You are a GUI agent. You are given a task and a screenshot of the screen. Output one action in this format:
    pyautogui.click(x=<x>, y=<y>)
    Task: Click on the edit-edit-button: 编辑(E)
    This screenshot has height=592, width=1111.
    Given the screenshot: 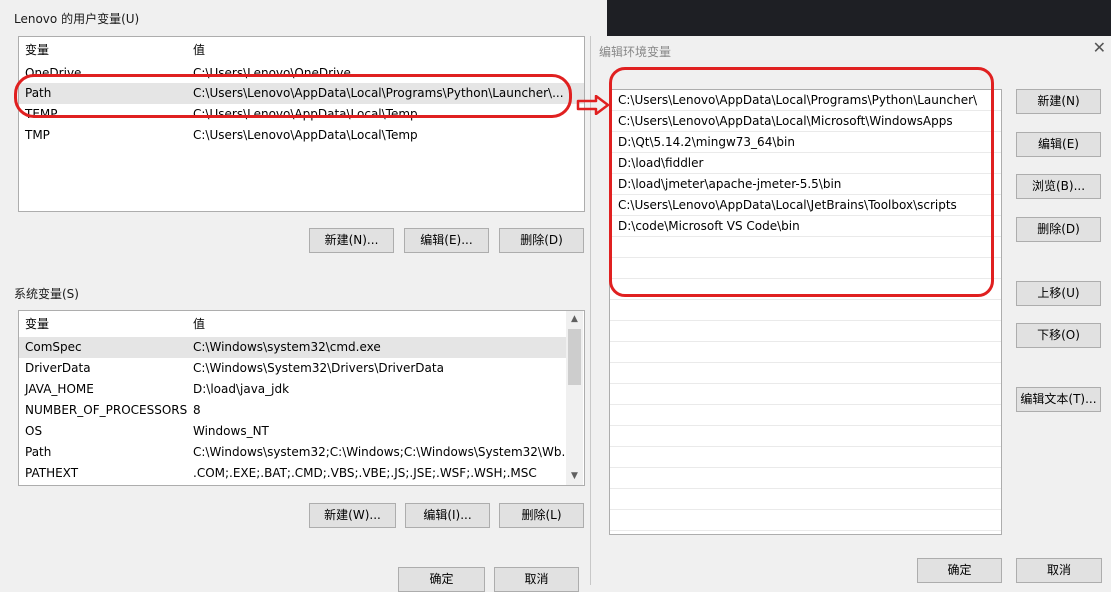 What is the action you would take?
    pyautogui.click(x=1058, y=144)
    